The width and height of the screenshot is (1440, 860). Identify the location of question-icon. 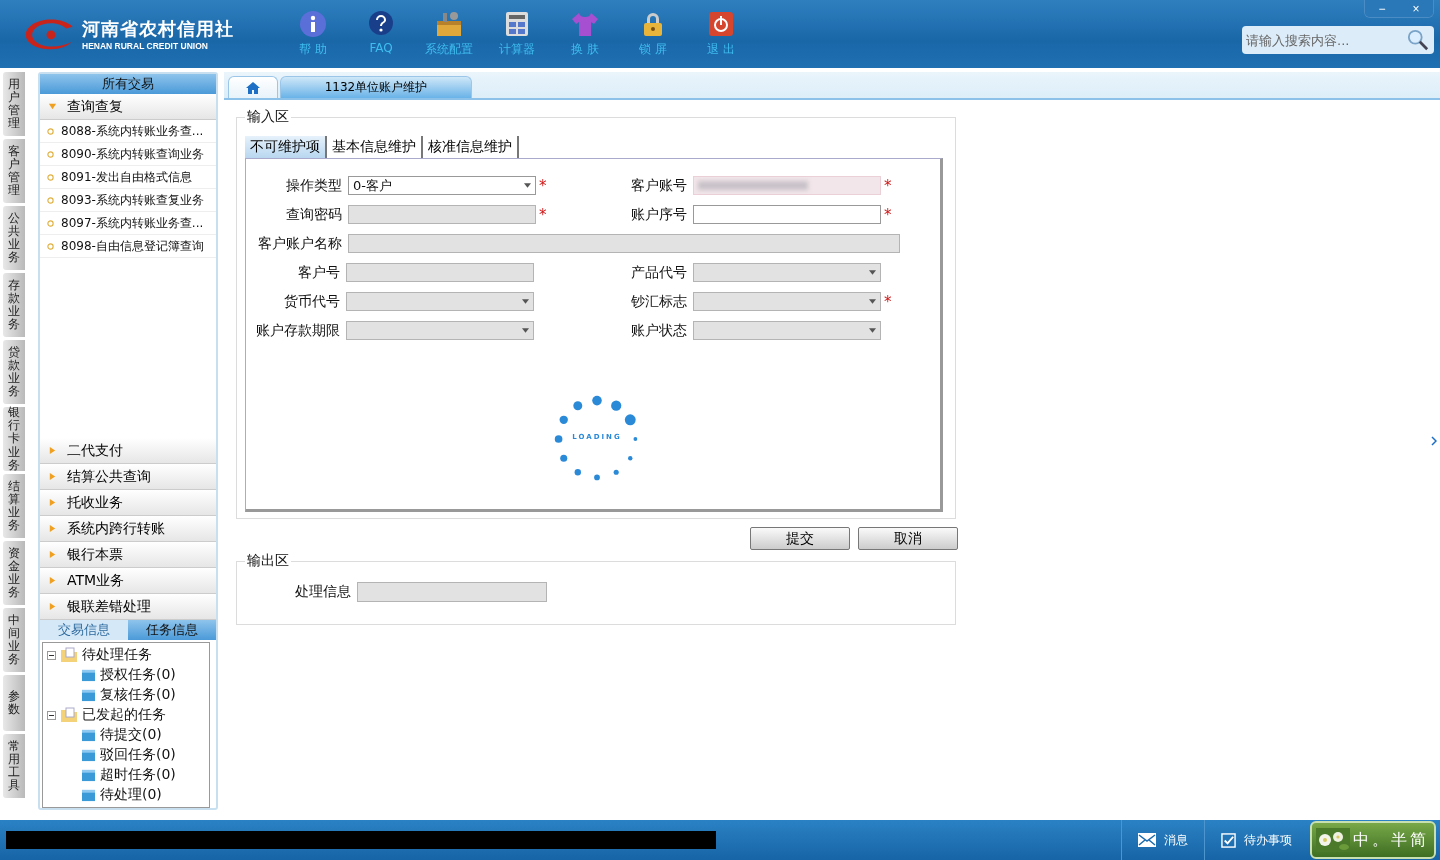
(381, 24).